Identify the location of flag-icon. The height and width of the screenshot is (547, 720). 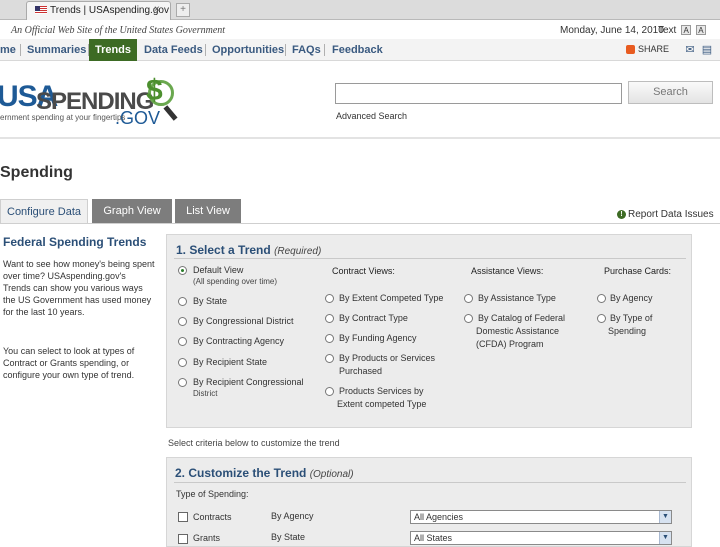
(41, 10).